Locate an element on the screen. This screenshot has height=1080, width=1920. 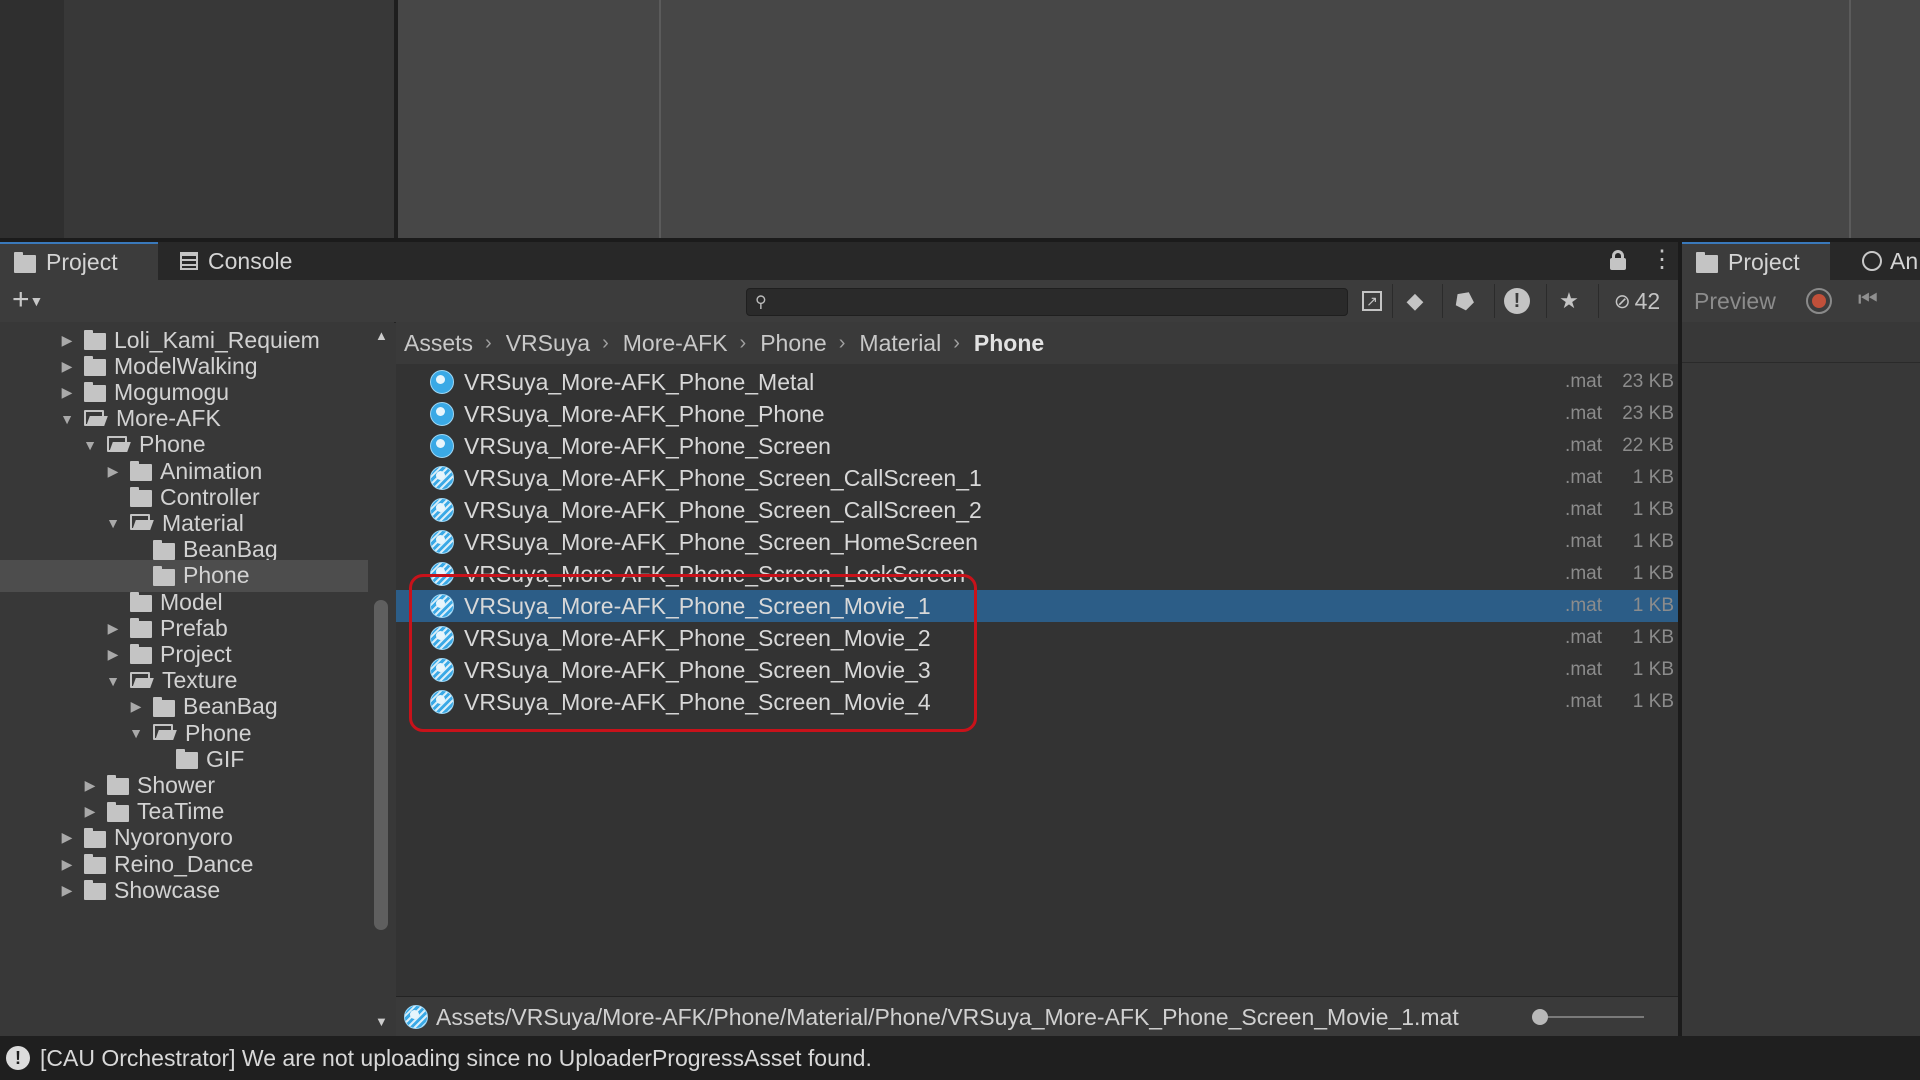
search-by-scene-button: ↗ is located at coordinates (1372, 301).